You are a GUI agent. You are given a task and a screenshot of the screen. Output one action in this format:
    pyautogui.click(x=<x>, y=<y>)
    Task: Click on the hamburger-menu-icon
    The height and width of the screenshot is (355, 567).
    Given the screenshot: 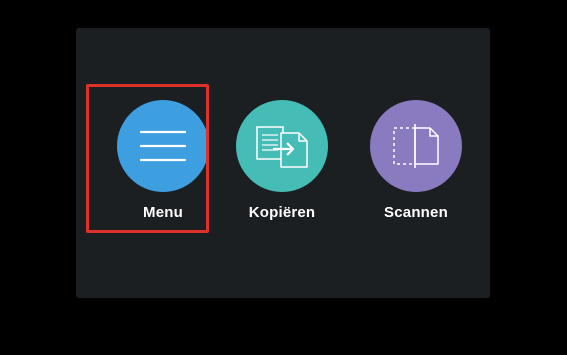 What is the action you would take?
    pyautogui.click(x=163, y=146)
    